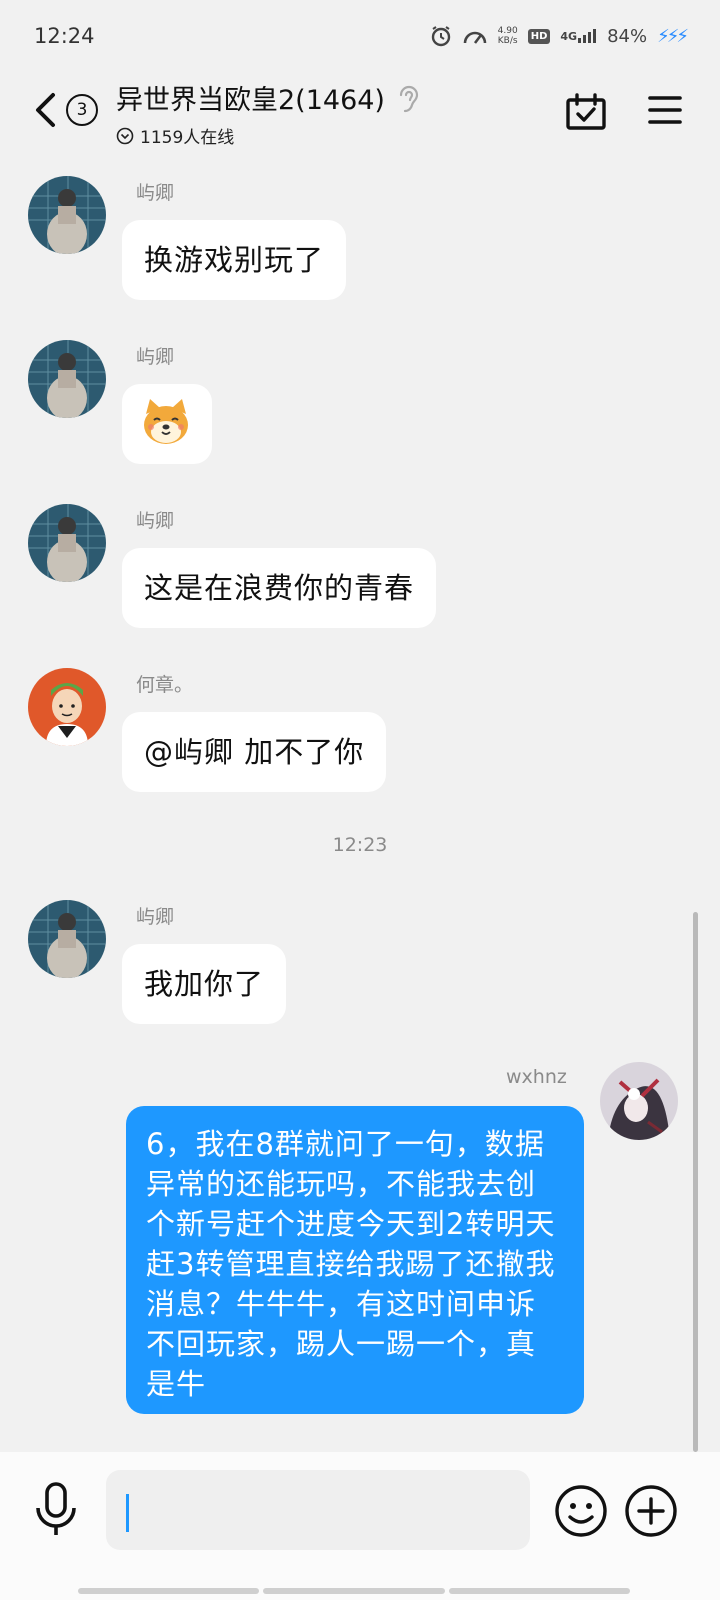 The width and height of the screenshot is (720, 1600). Describe the element at coordinates (536, 1077) in the screenshot. I see `sender-name: wxhnz` at that location.